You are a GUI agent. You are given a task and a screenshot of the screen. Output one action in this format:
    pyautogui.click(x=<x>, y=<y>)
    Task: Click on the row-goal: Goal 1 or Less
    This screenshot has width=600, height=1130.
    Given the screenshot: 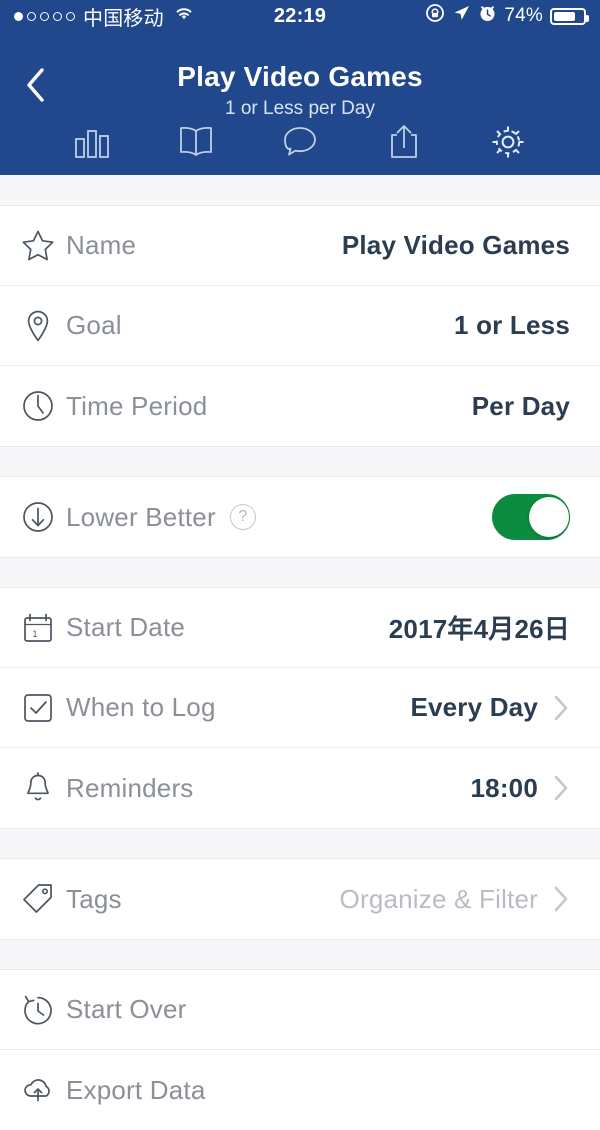 What is the action you would take?
    pyautogui.click(x=300, y=326)
    